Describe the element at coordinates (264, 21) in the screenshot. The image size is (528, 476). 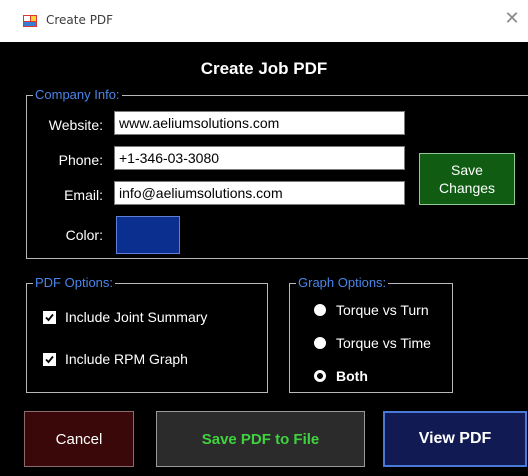
I see `window-titlebar: Create PDF ✕` at that location.